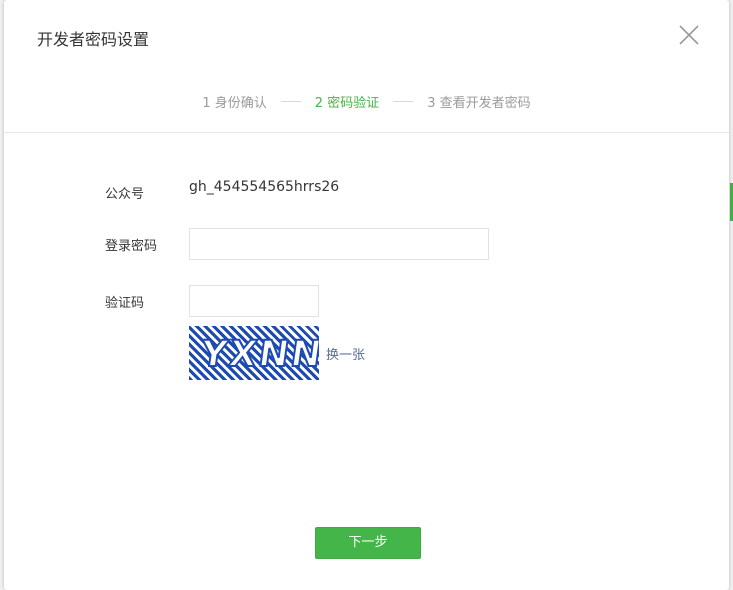  Describe the element at coordinates (339, 244) in the screenshot. I see `password-input` at that location.